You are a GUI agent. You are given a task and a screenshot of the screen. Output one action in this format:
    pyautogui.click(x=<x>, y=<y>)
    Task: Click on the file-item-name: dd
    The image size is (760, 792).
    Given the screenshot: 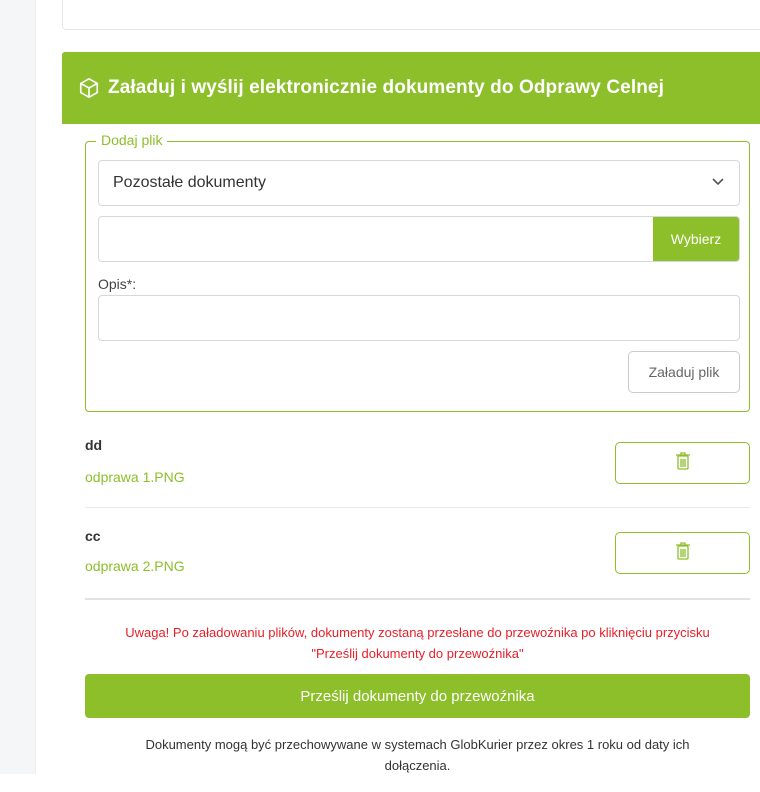 What is the action you would take?
    pyautogui.click(x=94, y=445)
    